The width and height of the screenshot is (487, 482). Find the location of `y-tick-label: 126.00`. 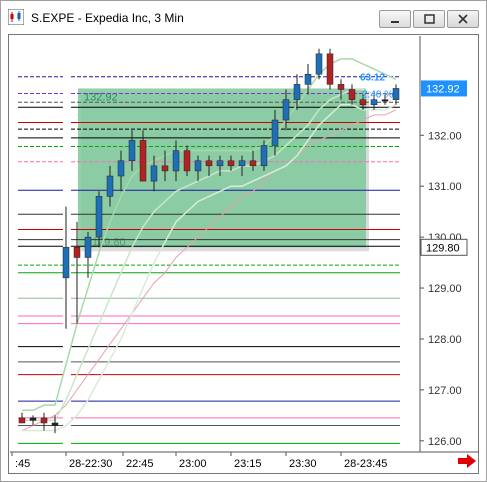

y-tick-label: 126.00 is located at coordinates (445, 442).